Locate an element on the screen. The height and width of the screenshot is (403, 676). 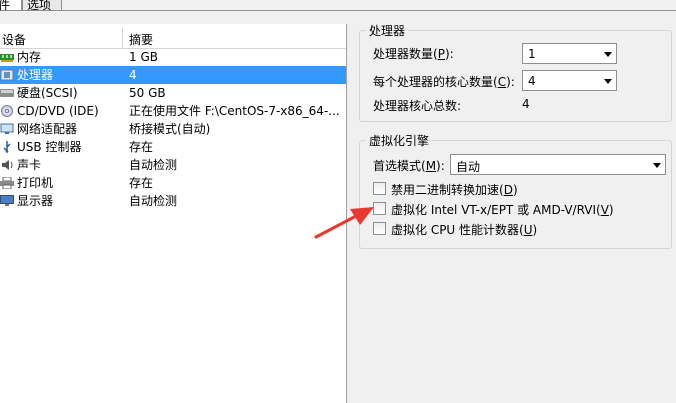
tab-strip: 件 选项 is located at coordinates (338, 6).